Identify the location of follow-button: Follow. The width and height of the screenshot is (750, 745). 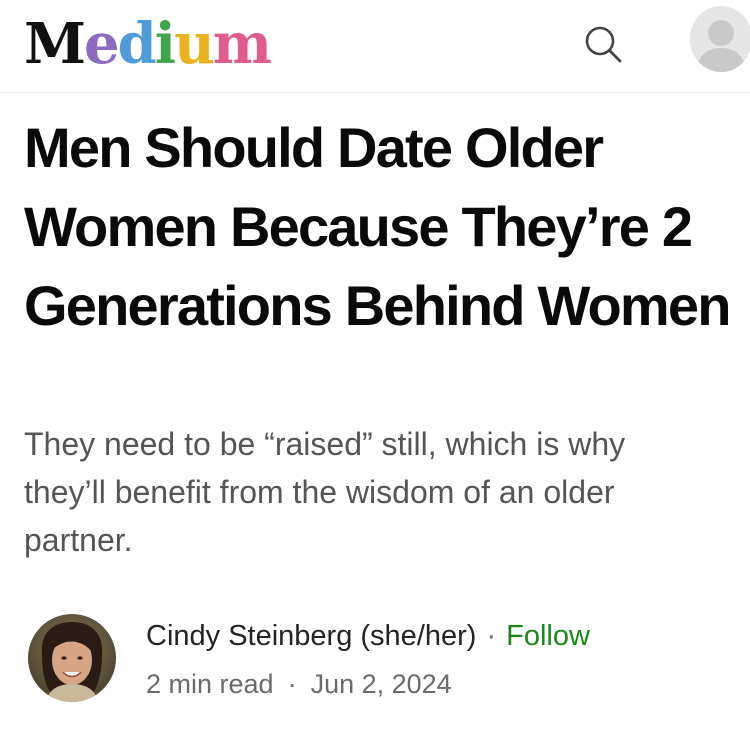
(548, 636).